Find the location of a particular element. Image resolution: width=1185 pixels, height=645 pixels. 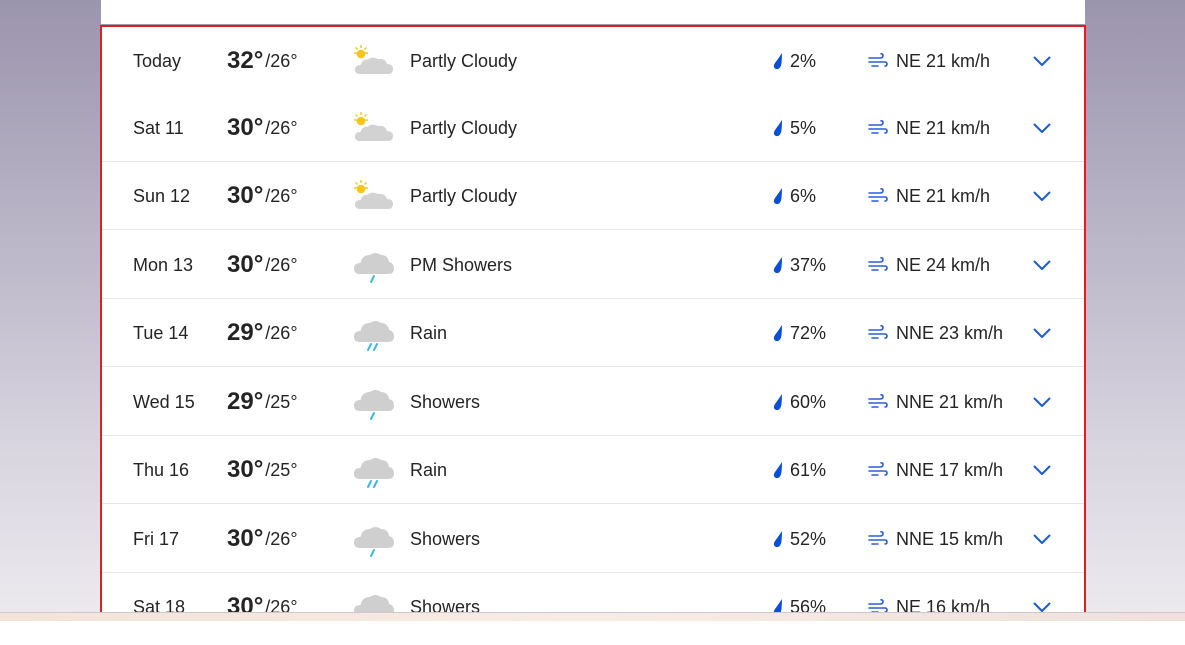

precipitation: 37% is located at coordinates (799, 265).